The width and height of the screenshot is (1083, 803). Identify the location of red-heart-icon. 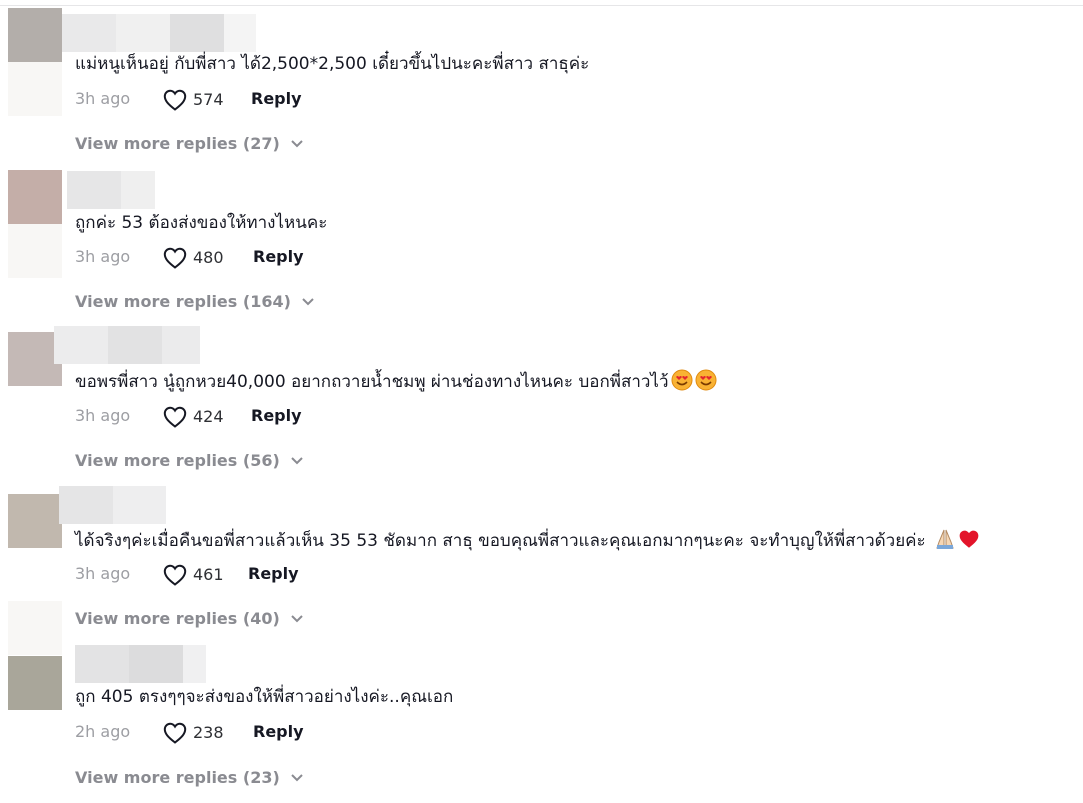
(969, 542).